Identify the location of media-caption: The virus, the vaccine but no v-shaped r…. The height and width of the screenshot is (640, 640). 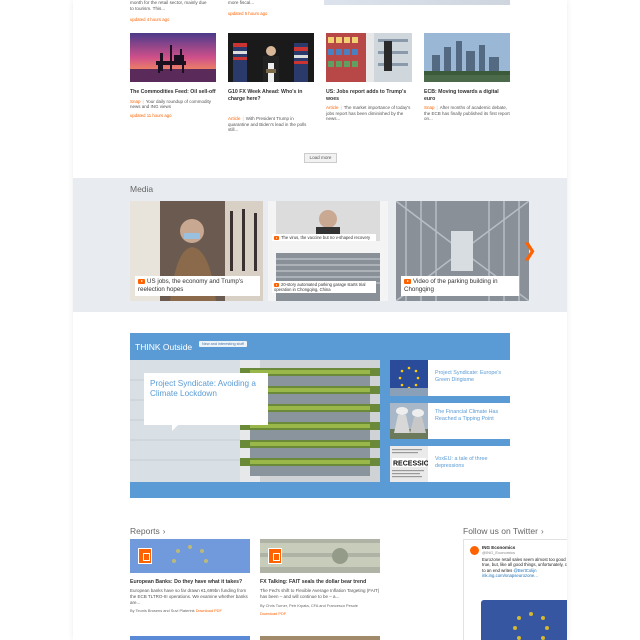
(324, 238).